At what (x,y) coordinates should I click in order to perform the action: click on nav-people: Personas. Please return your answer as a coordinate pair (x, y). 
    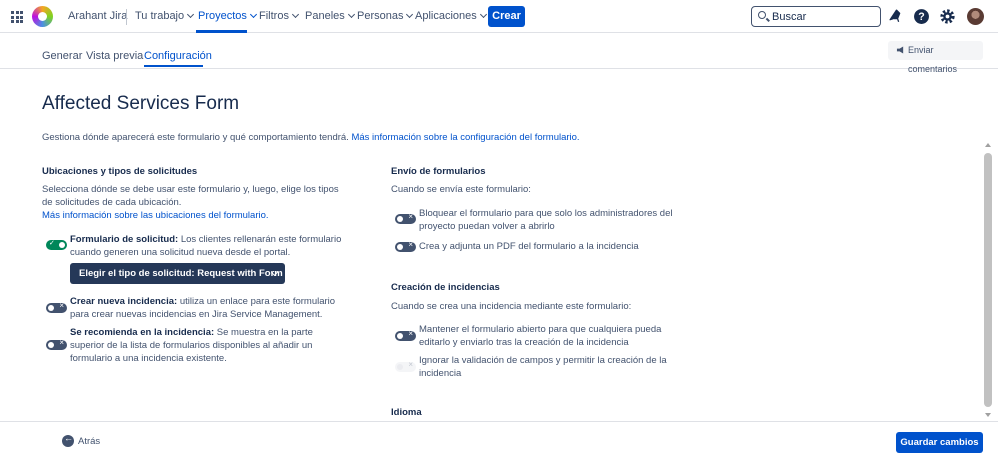
    Looking at the image, I should click on (385, 16).